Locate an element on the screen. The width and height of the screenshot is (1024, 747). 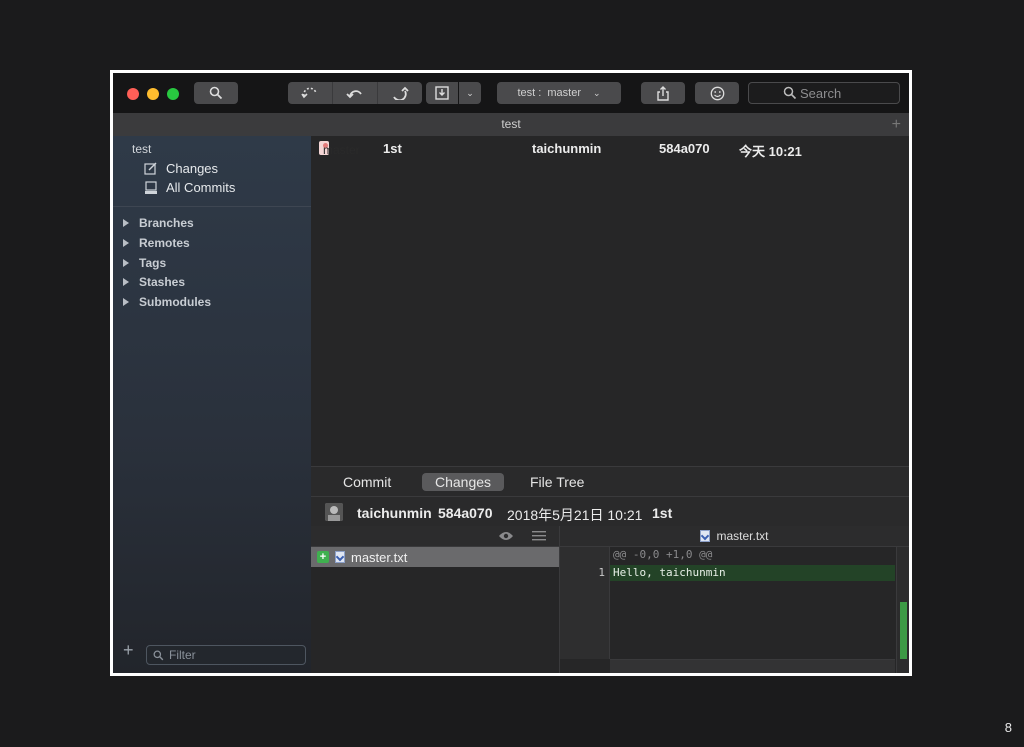
branch-tag: master is located at coordinates (339, 149).